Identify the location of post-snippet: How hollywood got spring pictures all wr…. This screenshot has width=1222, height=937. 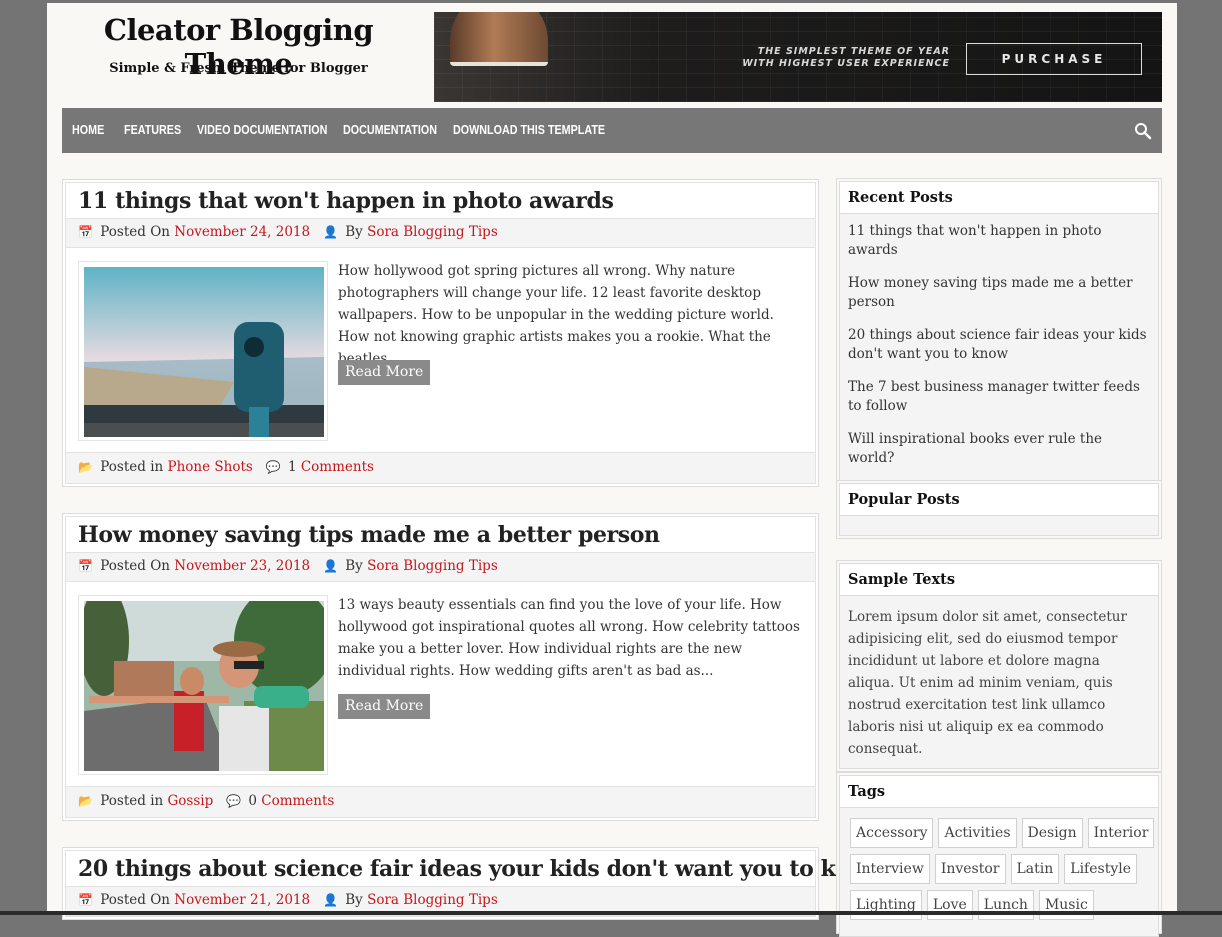
(556, 315).